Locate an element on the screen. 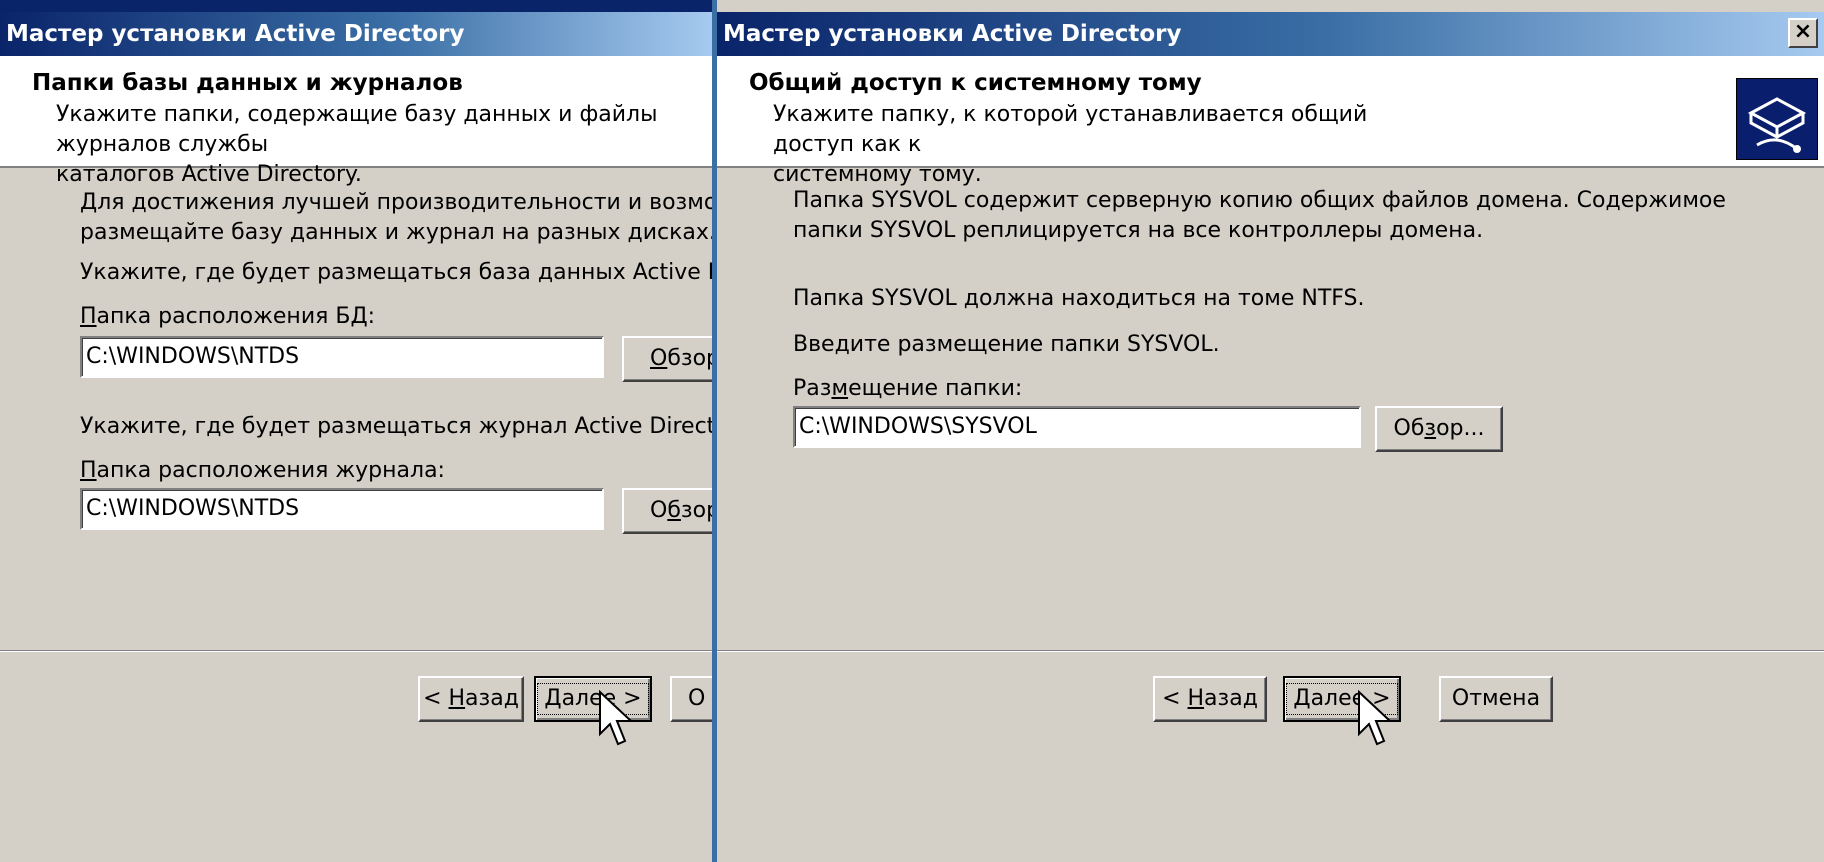 The image size is (1824, 862). sysvol-folder-label-text: ещение папки: is located at coordinates (935, 388).